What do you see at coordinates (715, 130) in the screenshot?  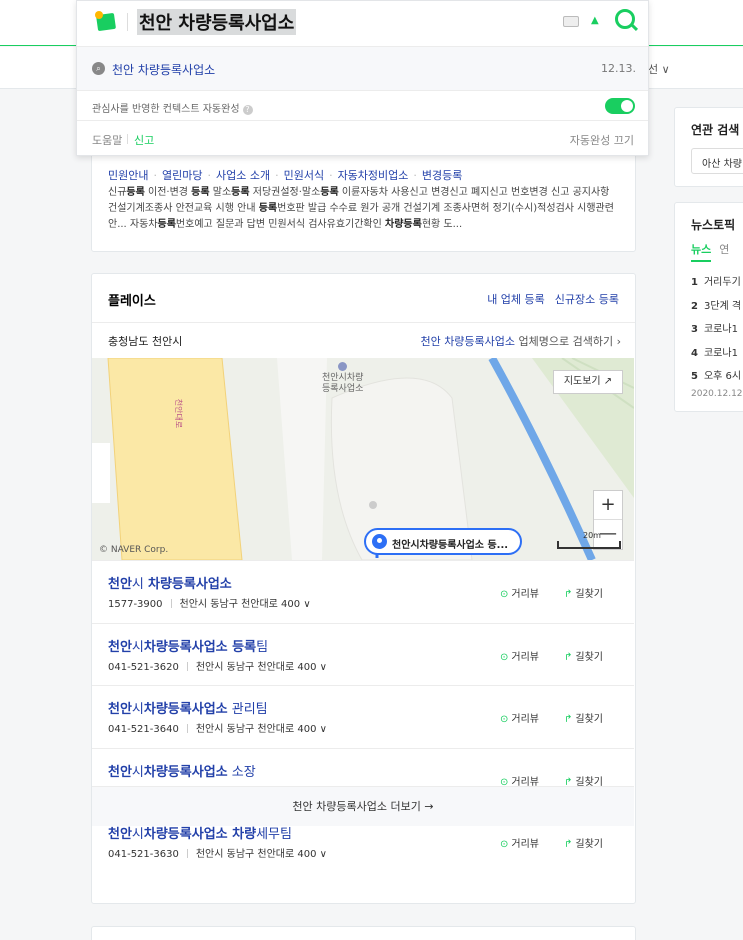 I see `related-title: 연관 검색` at bounding box center [715, 130].